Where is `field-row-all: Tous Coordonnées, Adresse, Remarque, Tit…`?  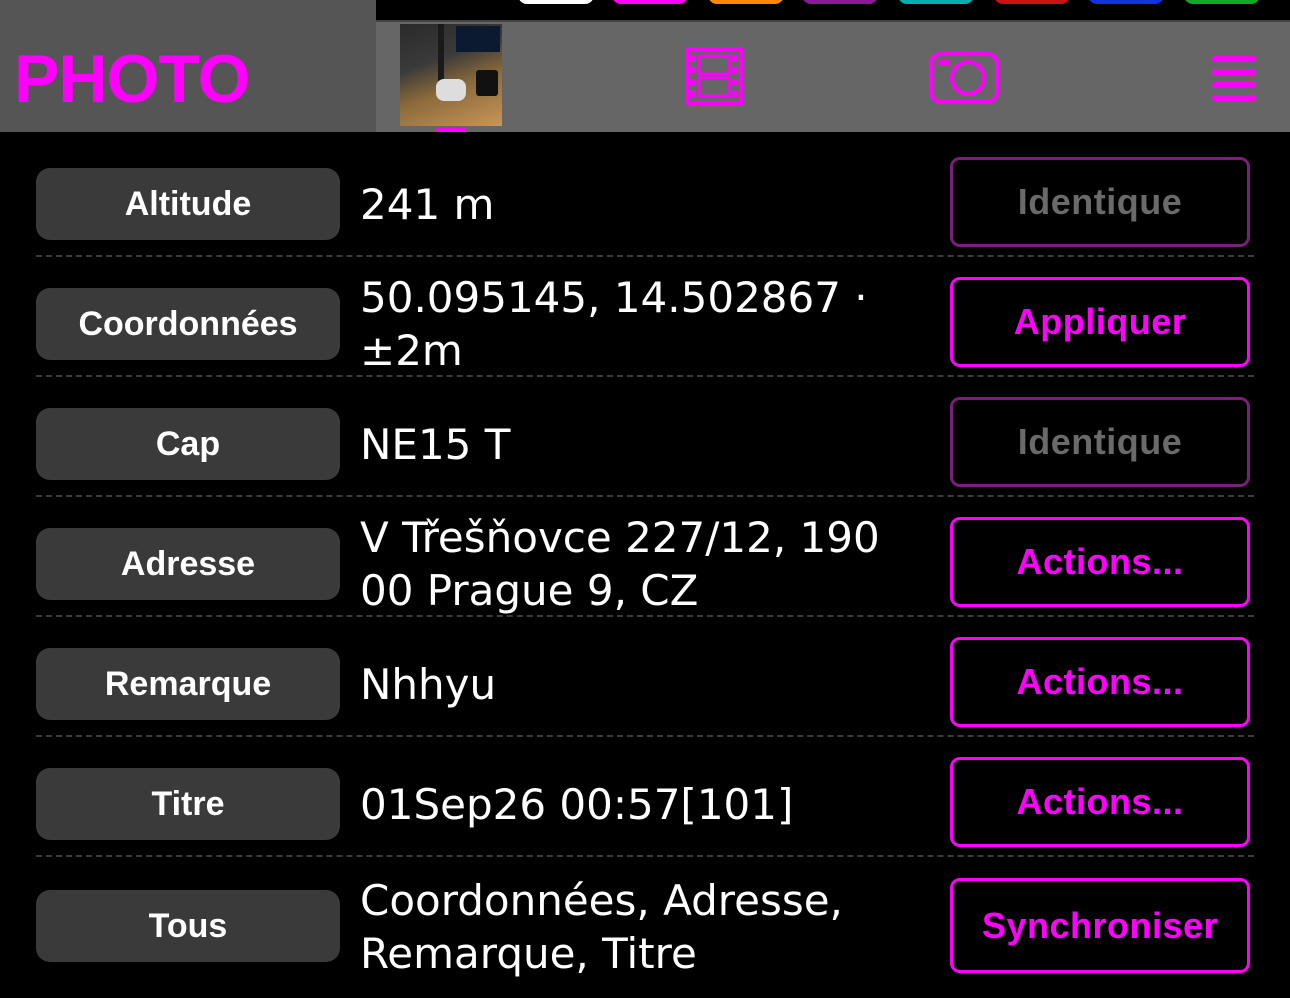 field-row-all: Tous Coordonnées, Adresse, Remarque, Tit… is located at coordinates (645, 927).